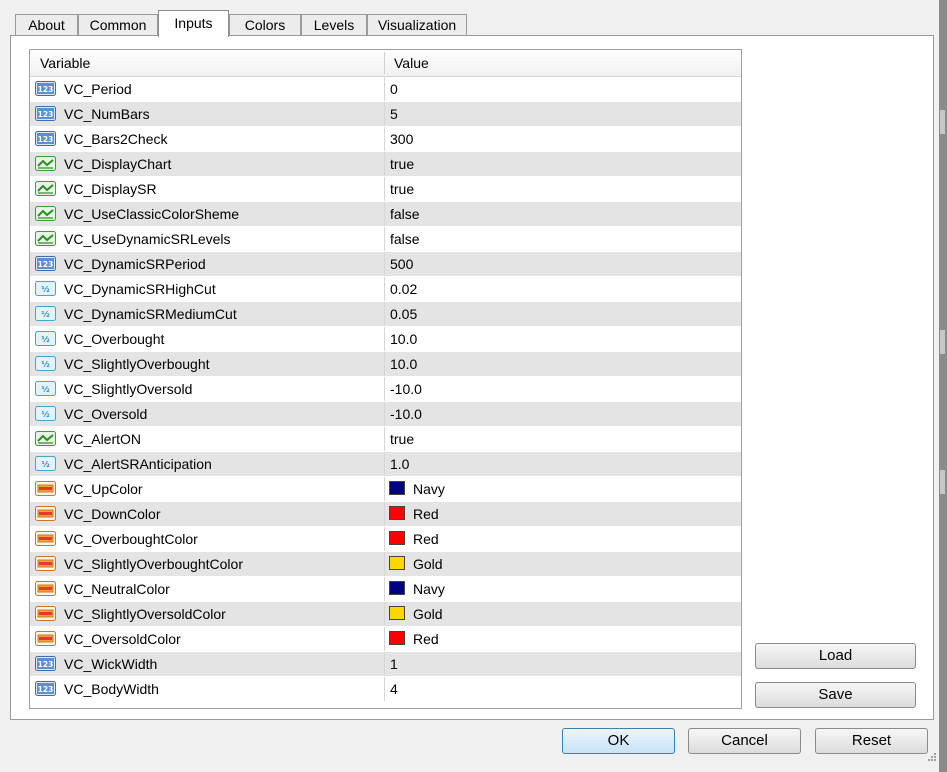 The height and width of the screenshot is (772, 947). What do you see at coordinates (401, 264) in the screenshot?
I see `variable-value: 500` at bounding box center [401, 264].